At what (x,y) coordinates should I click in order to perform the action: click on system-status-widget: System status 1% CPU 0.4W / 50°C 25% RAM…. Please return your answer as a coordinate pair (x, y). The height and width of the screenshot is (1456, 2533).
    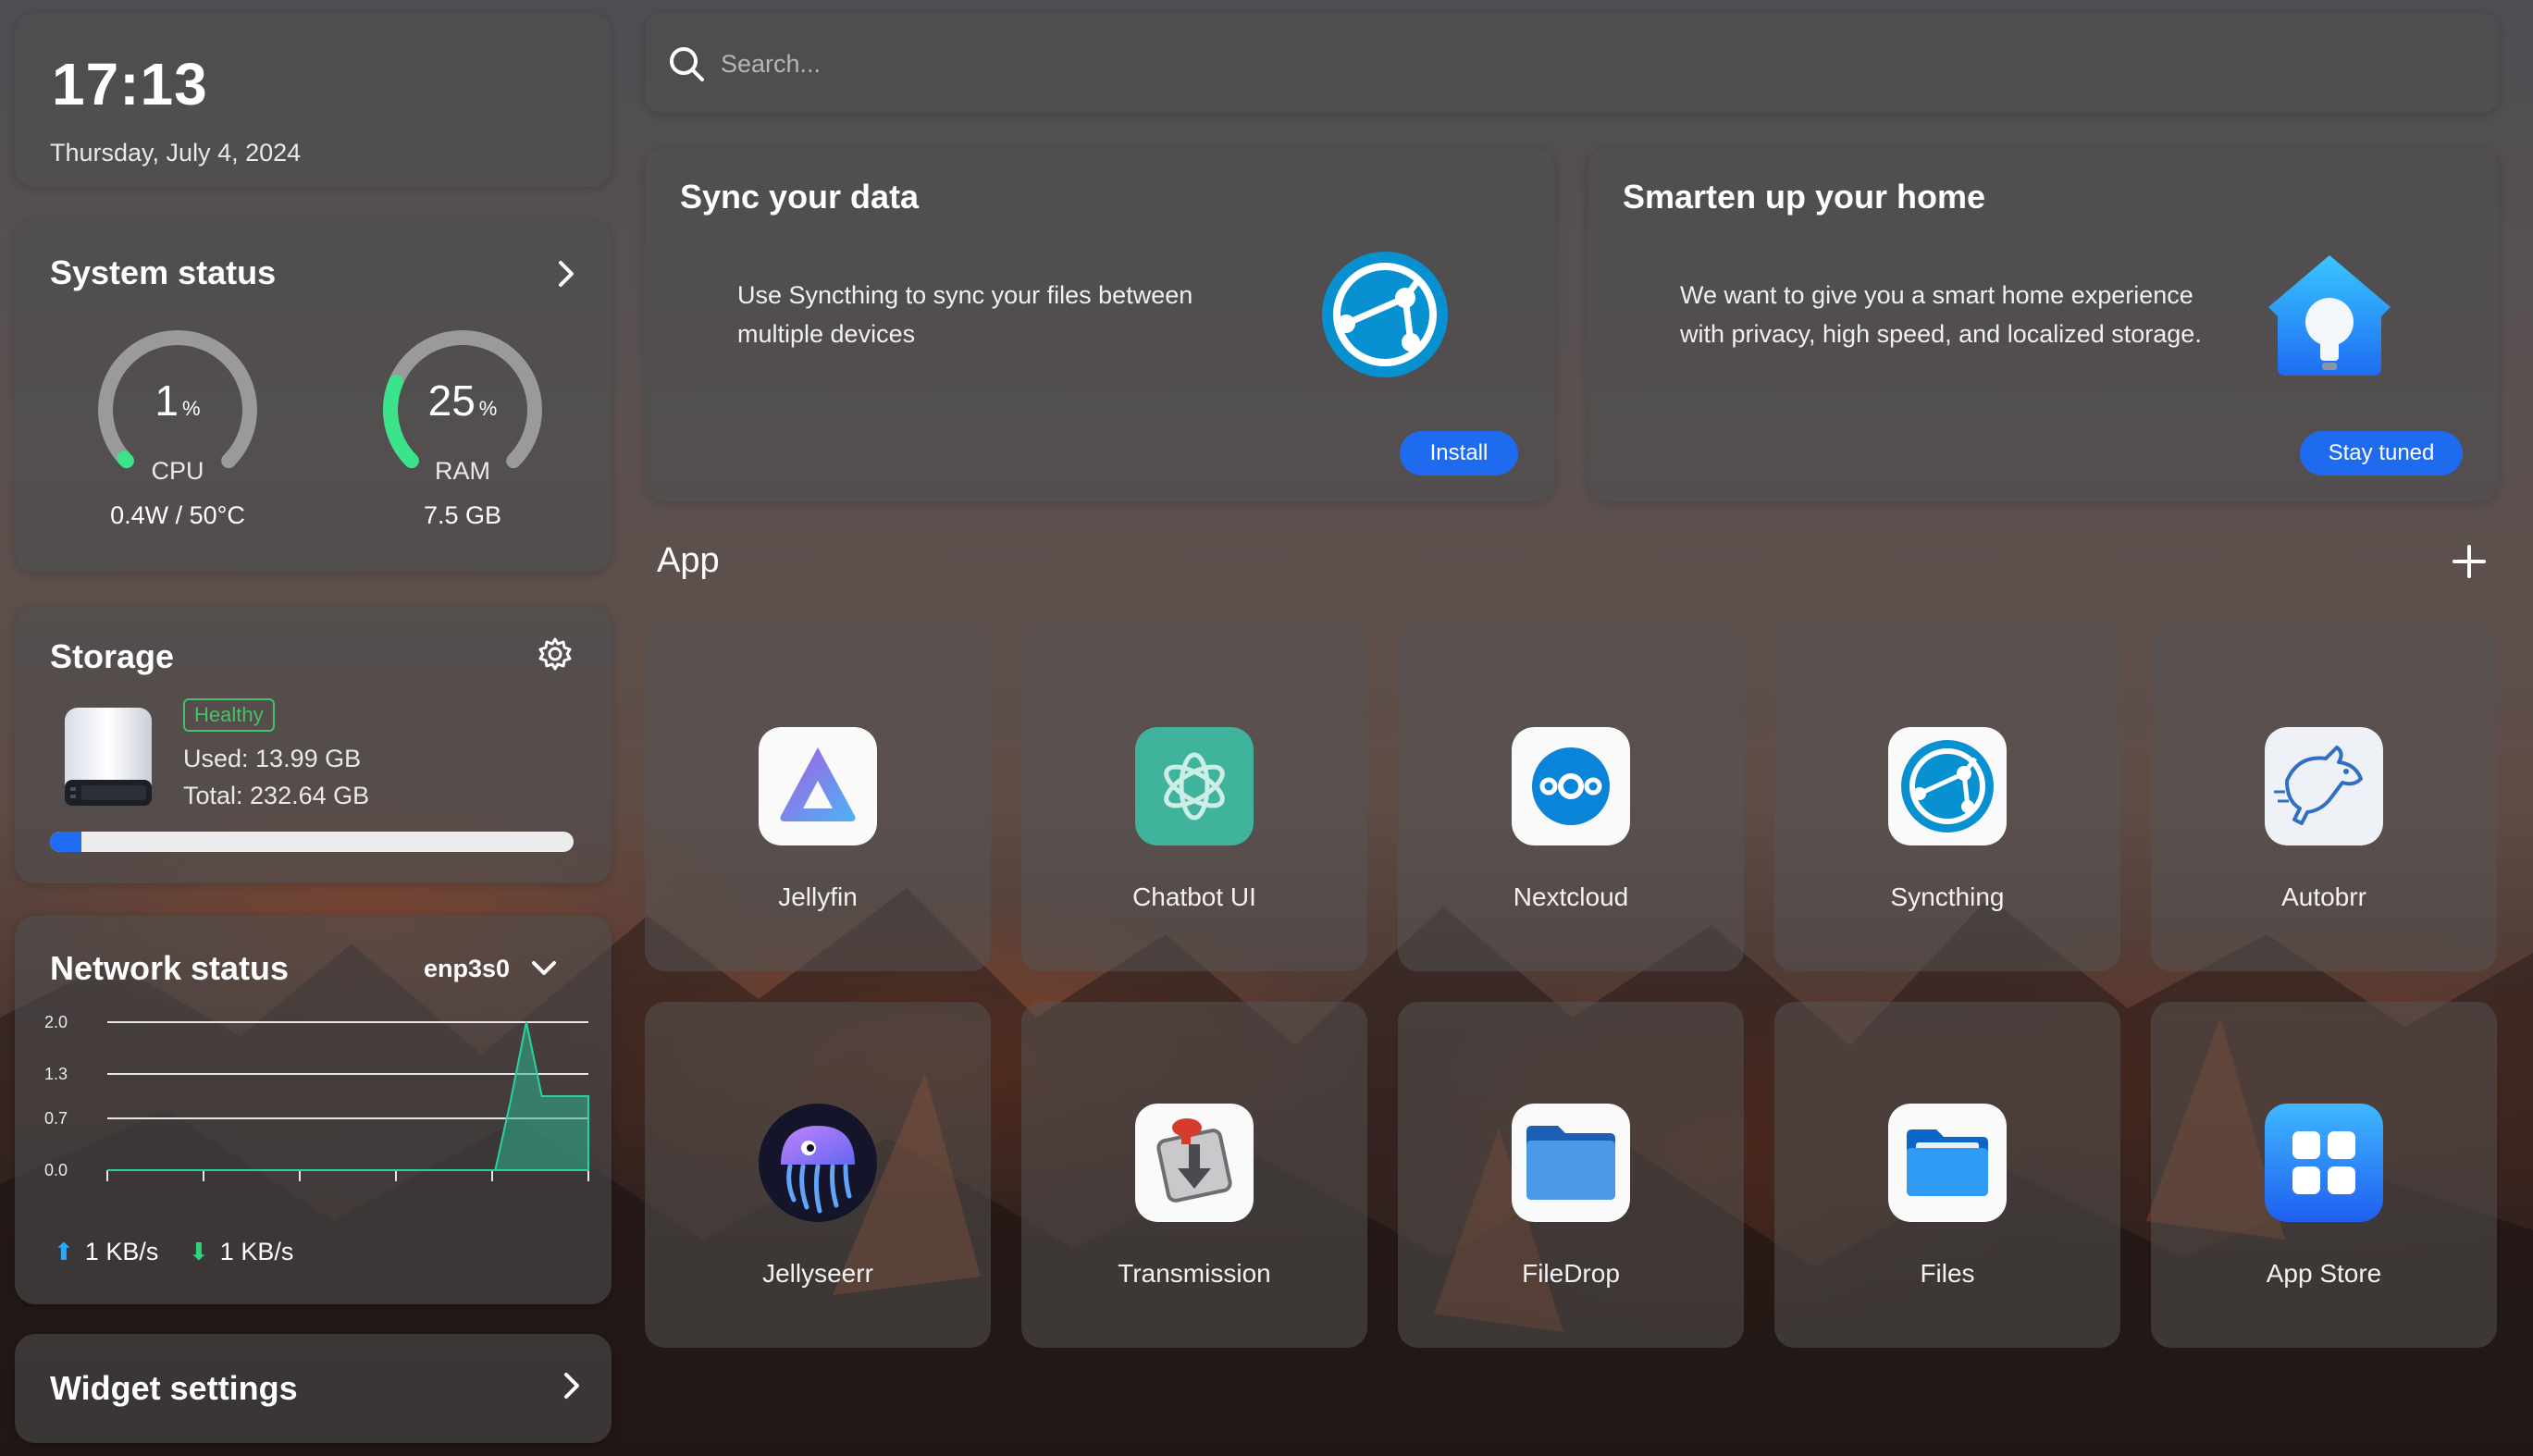
    Looking at the image, I should click on (313, 396).